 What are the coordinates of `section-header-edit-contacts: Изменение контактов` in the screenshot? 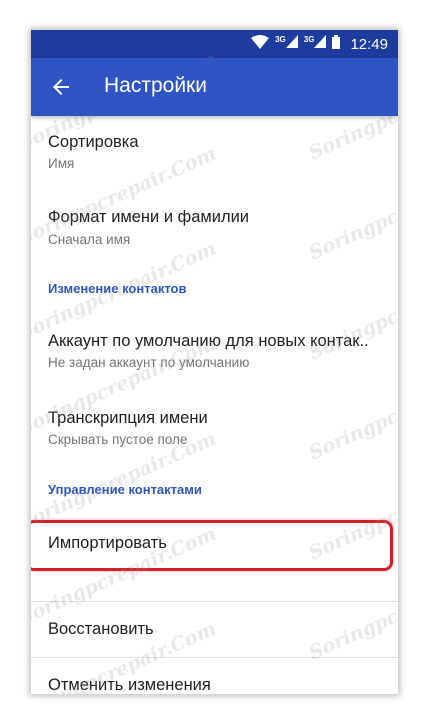 It's located at (117, 288).